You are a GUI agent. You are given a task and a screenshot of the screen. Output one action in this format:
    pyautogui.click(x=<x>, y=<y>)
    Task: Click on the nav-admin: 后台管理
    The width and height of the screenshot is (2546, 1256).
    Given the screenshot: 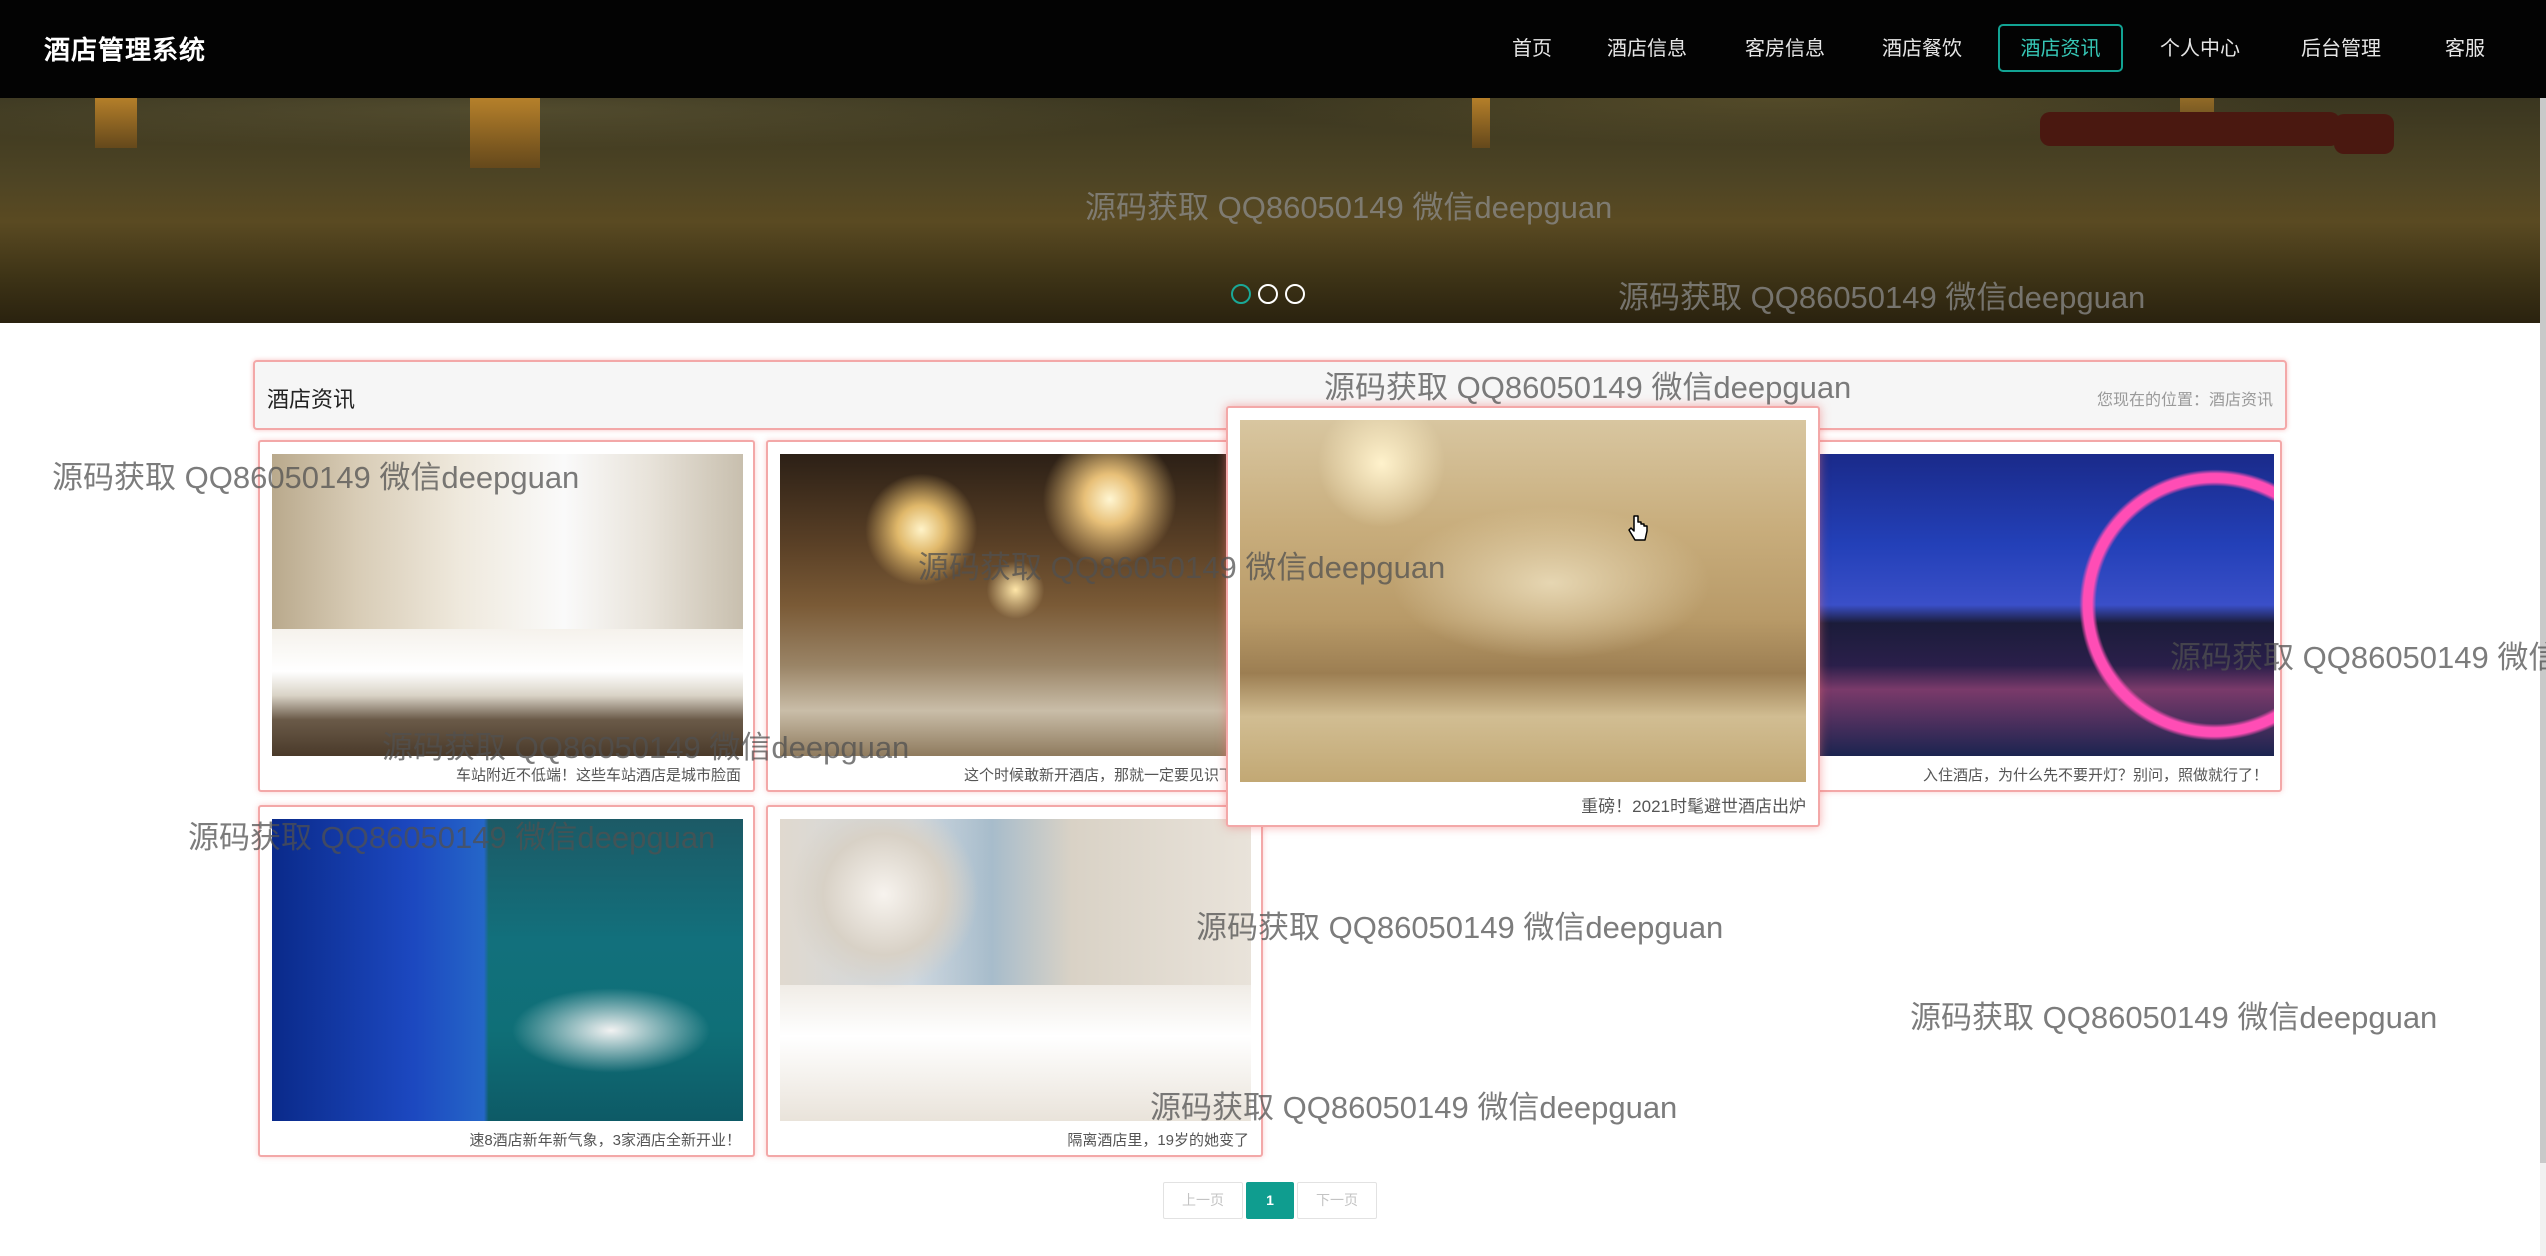 What is the action you would take?
    pyautogui.click(x=2341, y=48)
    